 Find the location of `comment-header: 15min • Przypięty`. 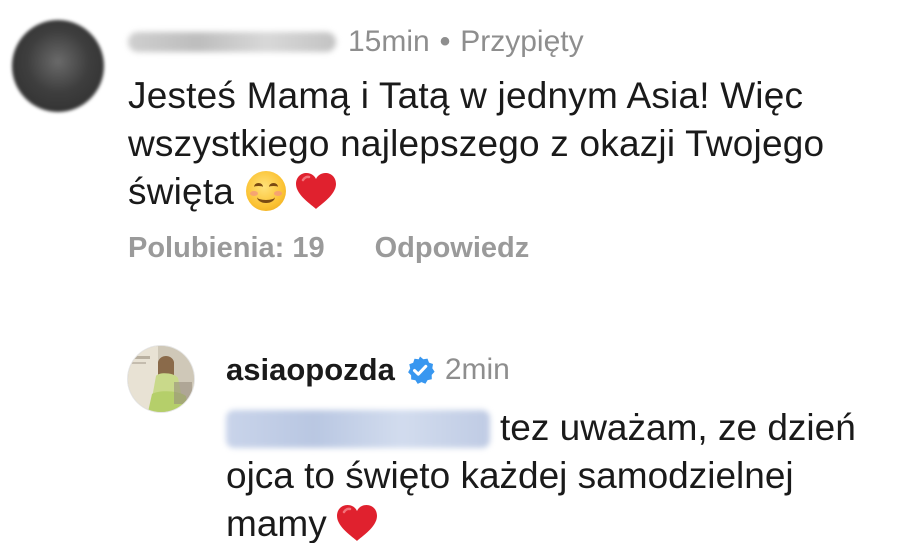

comment-header: 15min • Przypięty is located at coordinates (356, 42).